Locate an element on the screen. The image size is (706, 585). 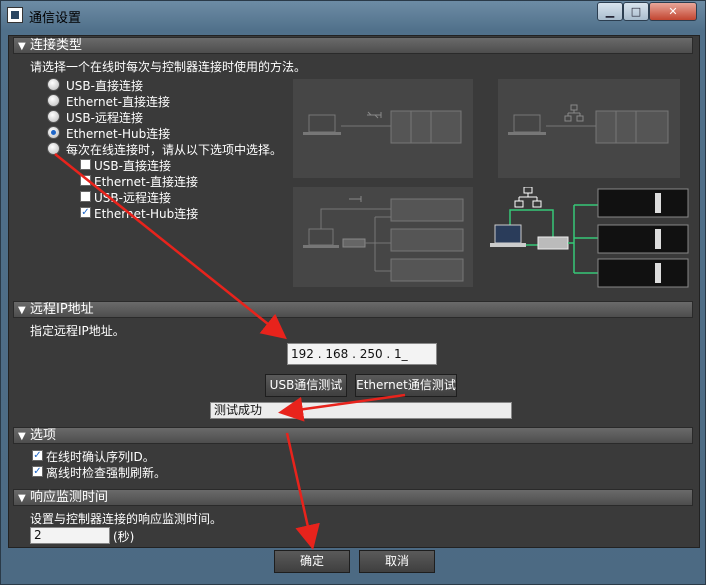
arrow-to-ip-field is located at coordinates (170, 246).